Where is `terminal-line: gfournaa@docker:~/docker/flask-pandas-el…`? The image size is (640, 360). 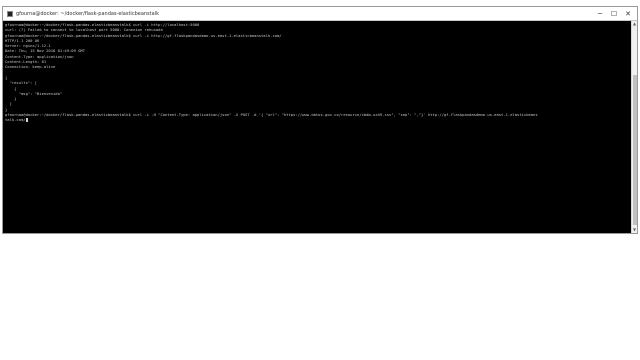 terminal-line: gfournaa@docker:~/docker/flask-pandas-el… is located at coordinates (271, 115).